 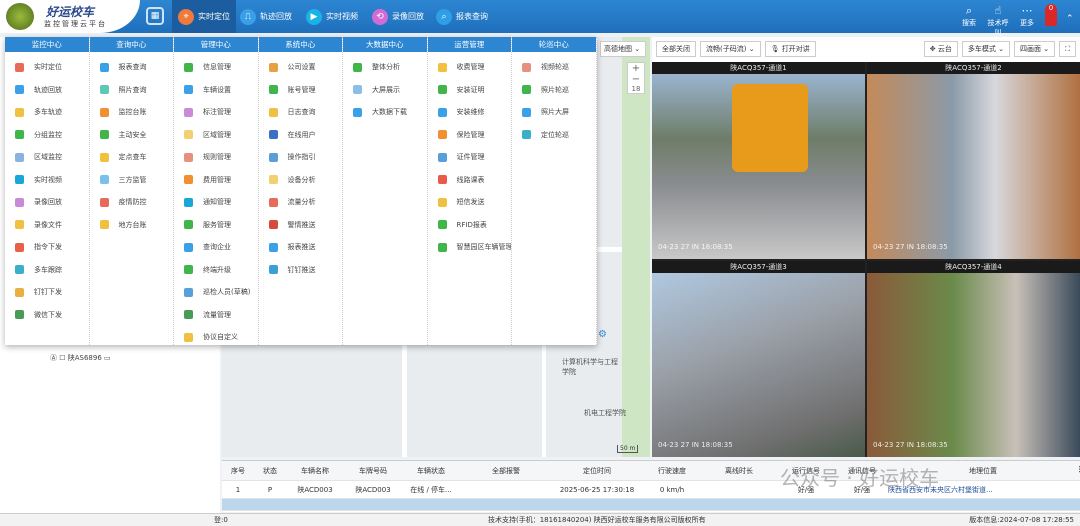 What do you see at coordinates (470, 135) in the screenshot?
I see `menu-item: 保险管理` at bounding box center [470, 135].